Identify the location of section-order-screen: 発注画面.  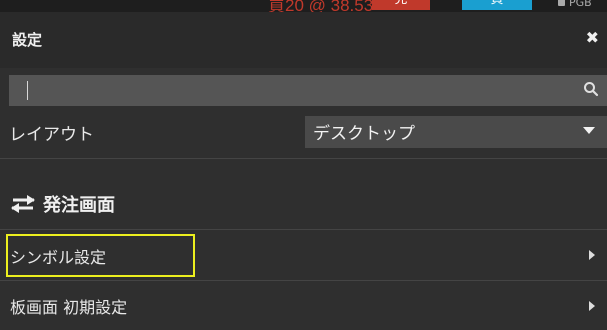
(62, 204).